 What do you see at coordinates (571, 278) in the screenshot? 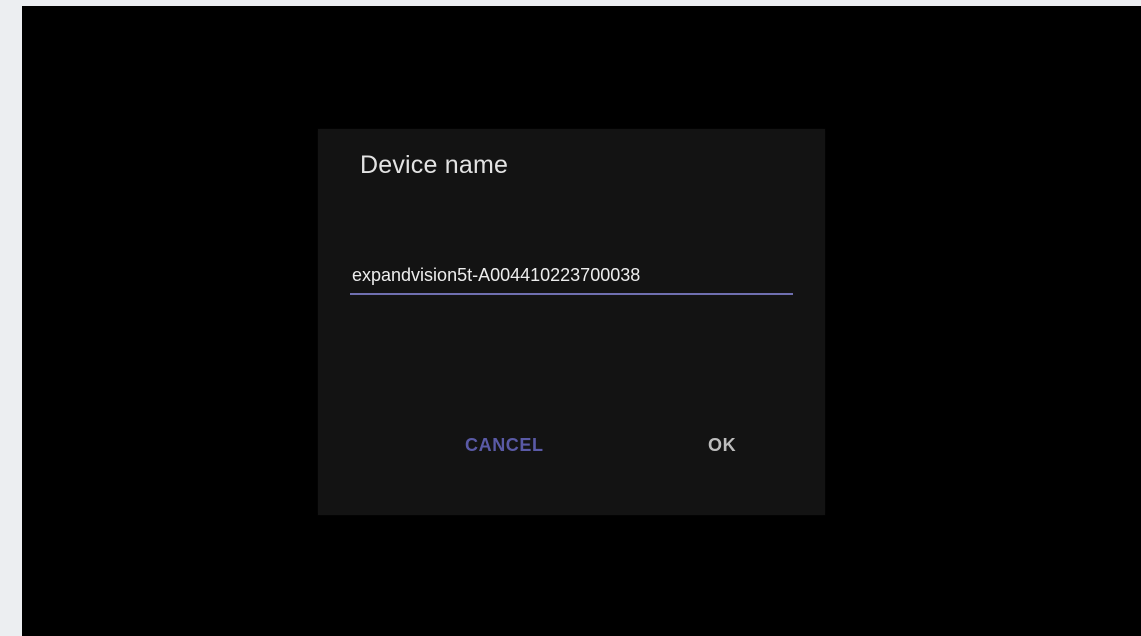
I see `device-name-input` at bounding box center [571, 278].